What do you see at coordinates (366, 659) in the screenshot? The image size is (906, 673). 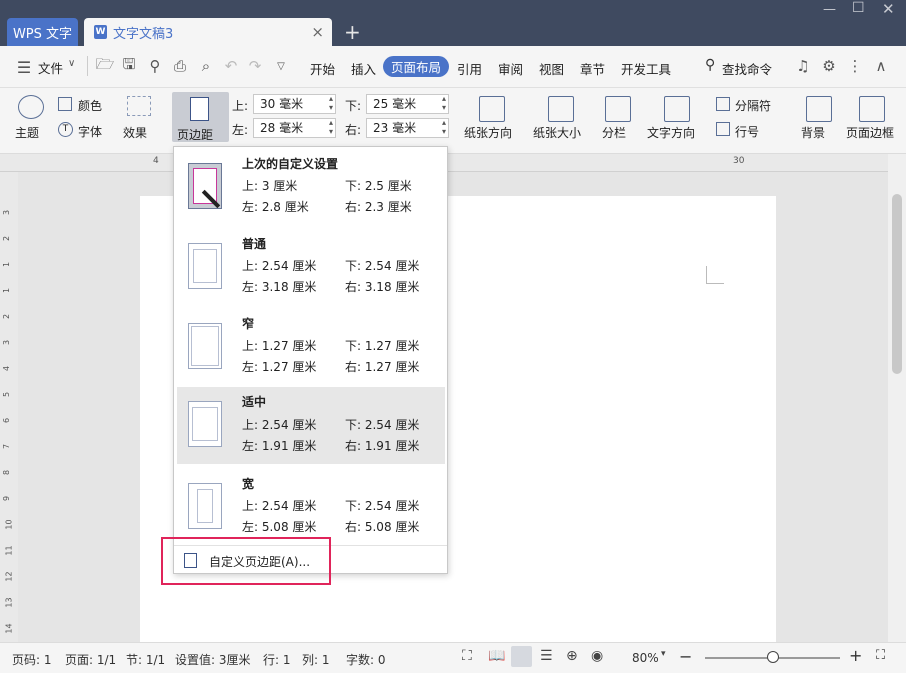 I see `status-word-count: 字数: 0` at bounding box center [366, 659].